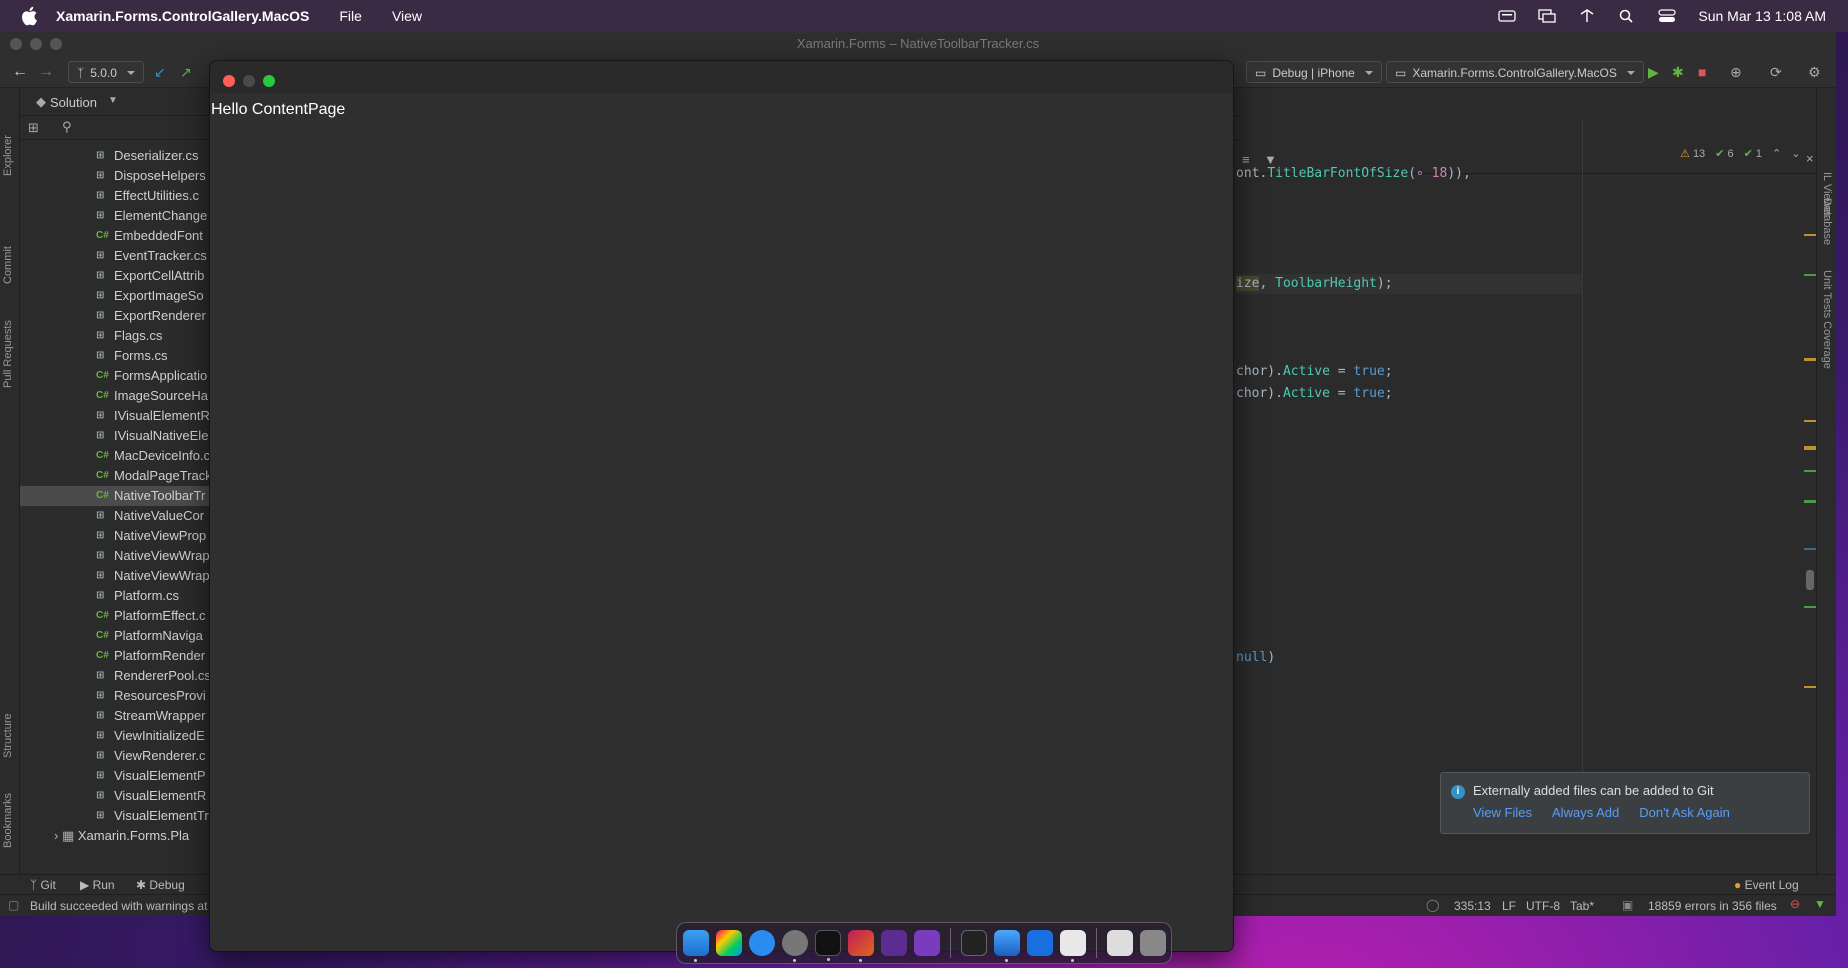 The image size is (1848, 968). I want to click on file-tree-item: ⊞ VisualElementTr, so click(115, 816).